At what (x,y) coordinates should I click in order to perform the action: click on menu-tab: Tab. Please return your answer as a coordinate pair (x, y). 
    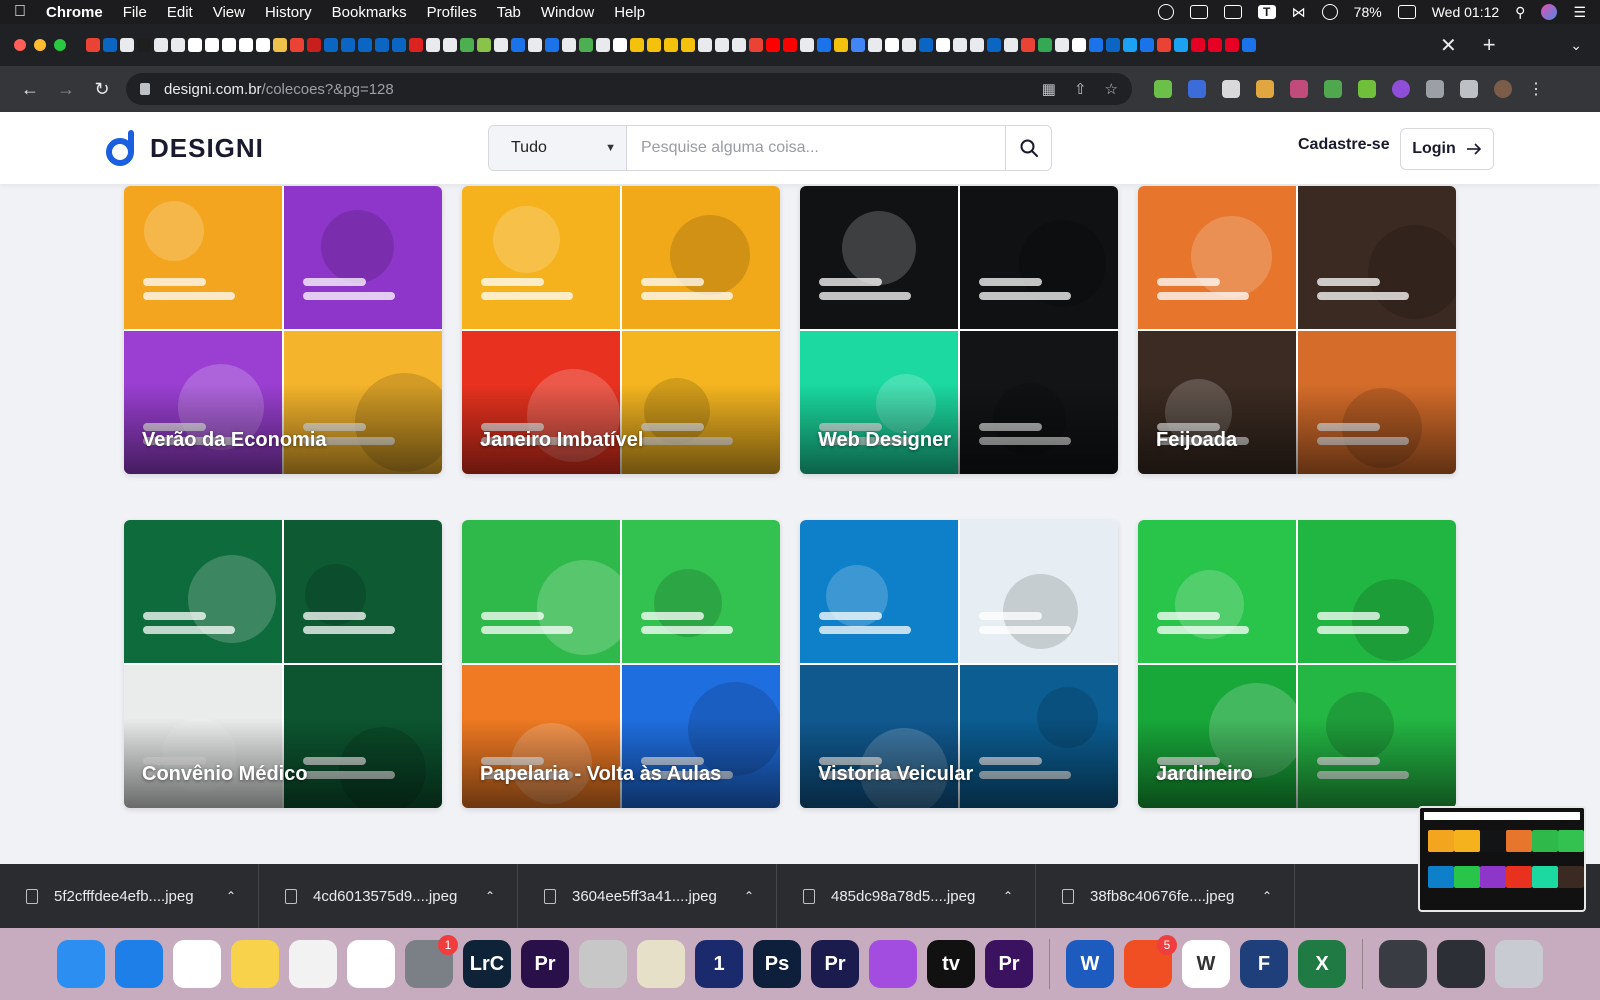
    Looking at the image, I should click on (509, 12).